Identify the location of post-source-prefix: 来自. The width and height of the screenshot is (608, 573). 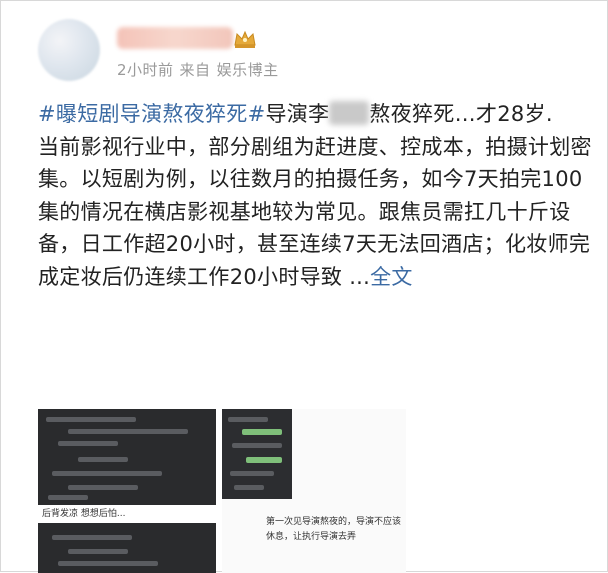
(195, 70).